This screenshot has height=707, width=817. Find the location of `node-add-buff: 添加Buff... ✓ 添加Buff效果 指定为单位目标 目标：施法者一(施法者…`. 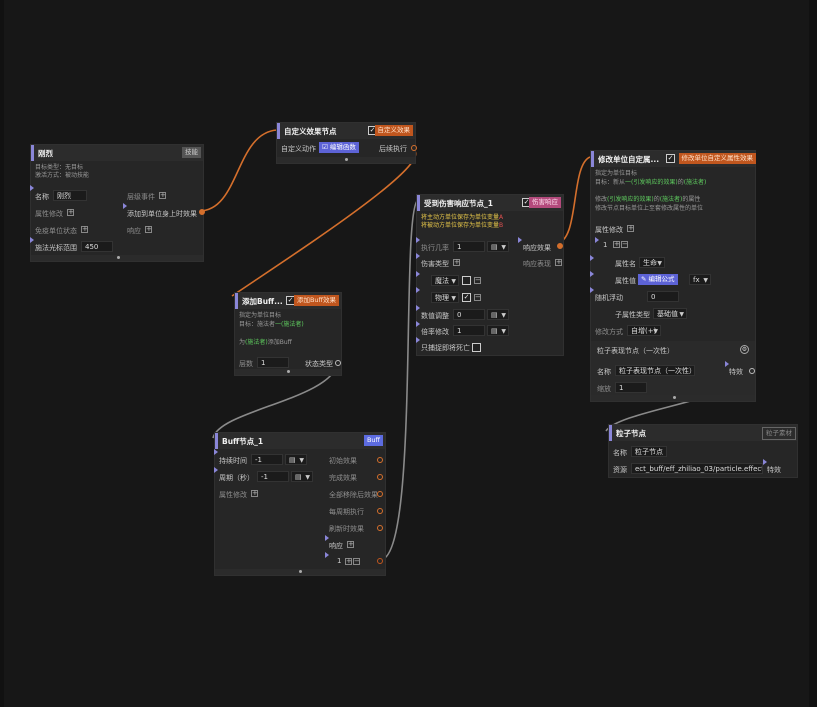

node-add-buff: 添加Buff... ✓ 添加Buff效果 指定为单位目标 目标：施法者一(施法者… is located at coordinates (288, 334).